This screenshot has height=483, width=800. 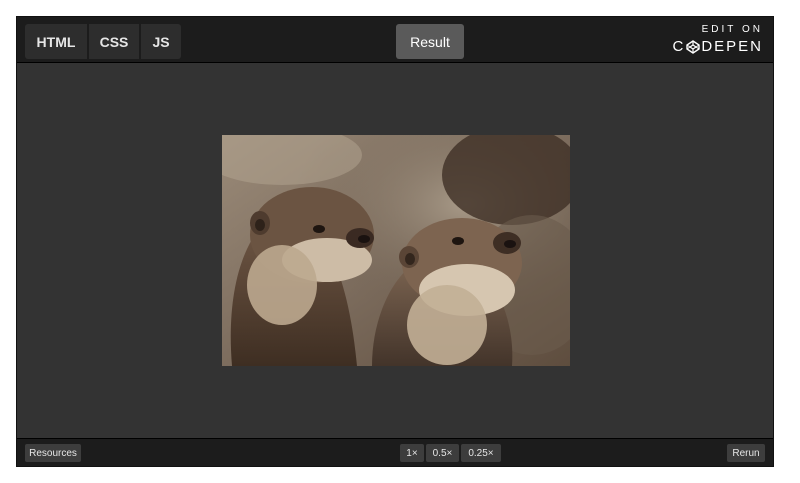 I want to click on tab-css: CSS, so click(x=114, y=41).